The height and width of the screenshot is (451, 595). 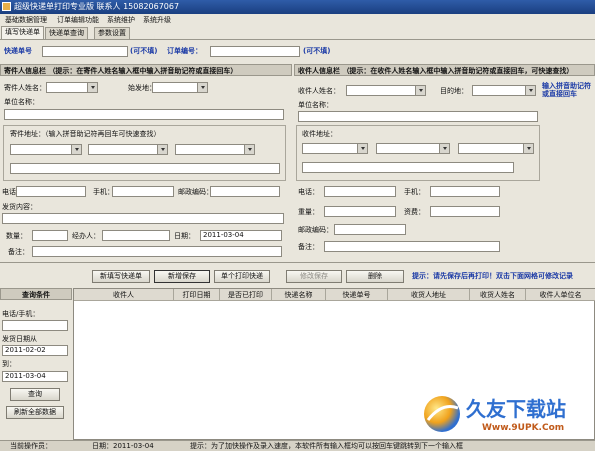 What do you see at coordinates (66, 33) in the screenshot?
I see `tab-query: 快递单查询` at bounding box center [66, 33].